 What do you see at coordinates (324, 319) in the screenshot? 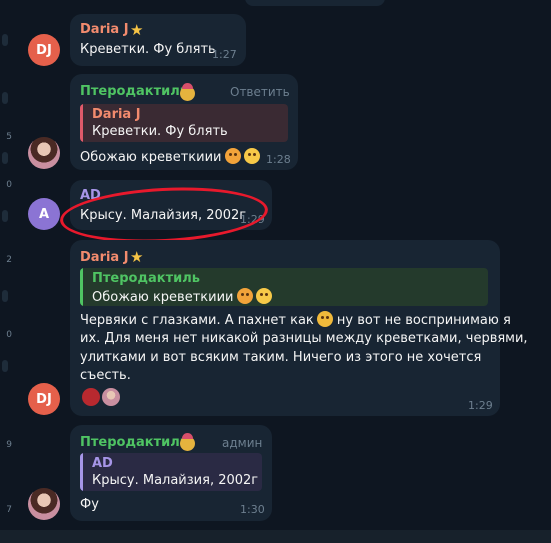
I see `woozy-face-icon` at bounding box center [324, 319].